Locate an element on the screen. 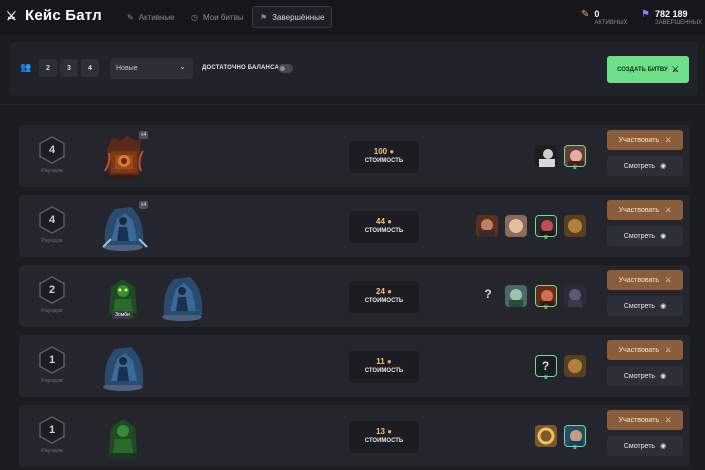 The height and width of the screenshot is (470, 705). price-amount: 13 is located at coordinates (380, 431).